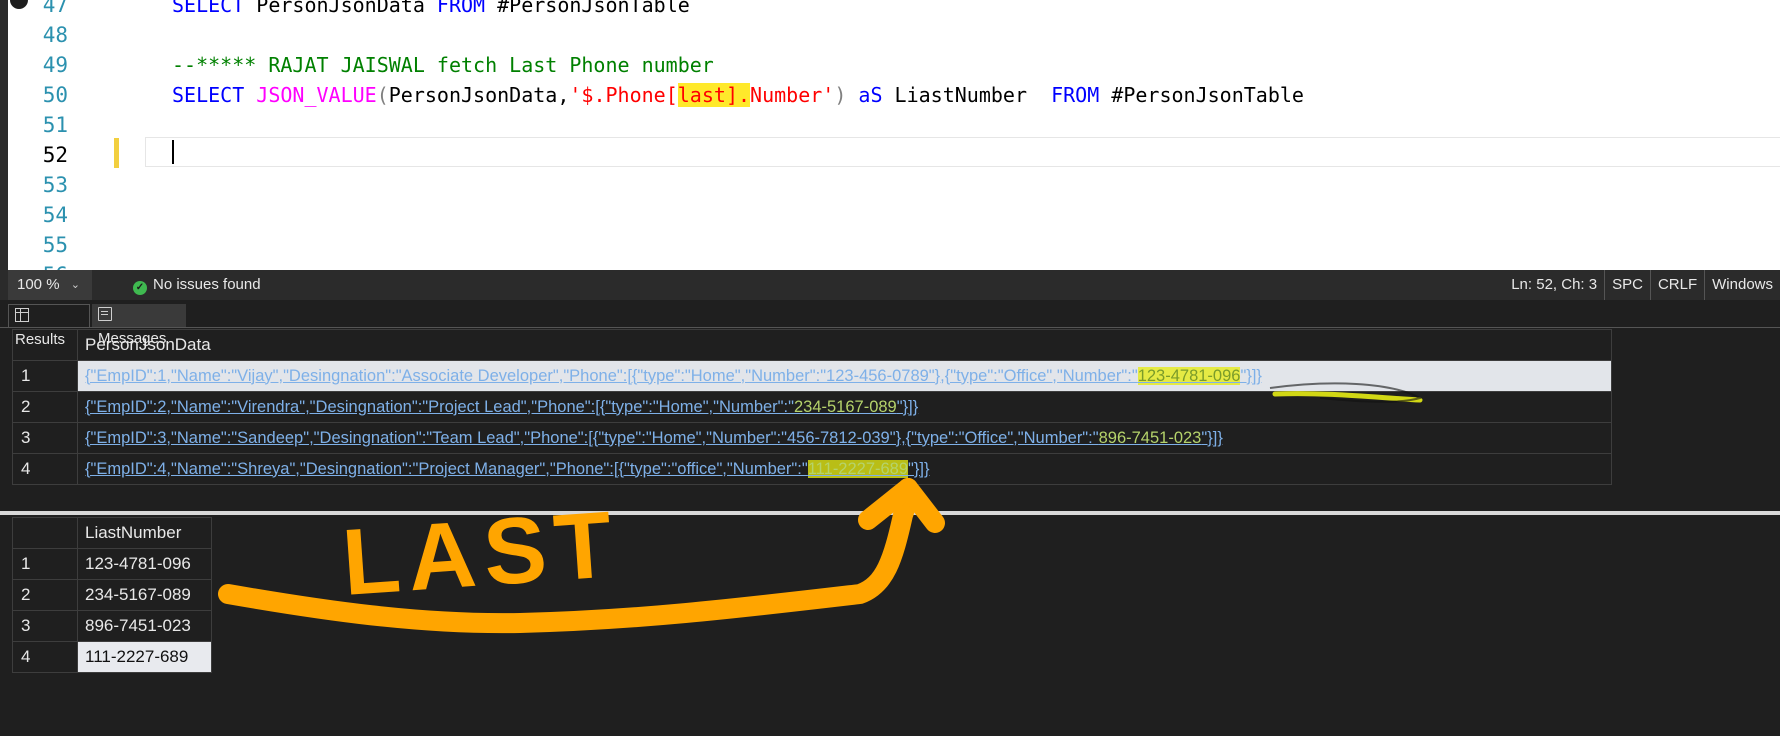 The width and height of the screenshot is (1780, 736). I want to click on number-cell: 896-7451-023, so click(144, 626).